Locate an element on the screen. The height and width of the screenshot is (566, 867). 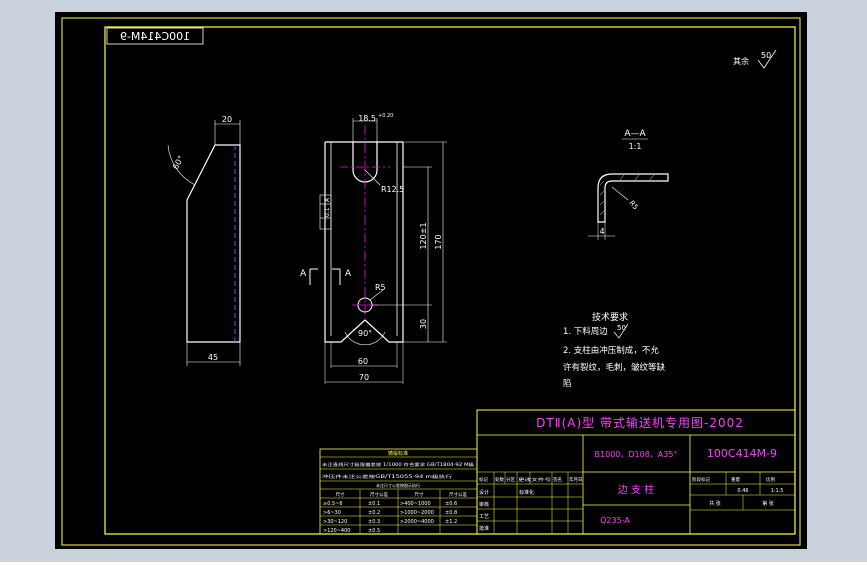
weight-value: 0.46 is located at coordinates (742, 491).